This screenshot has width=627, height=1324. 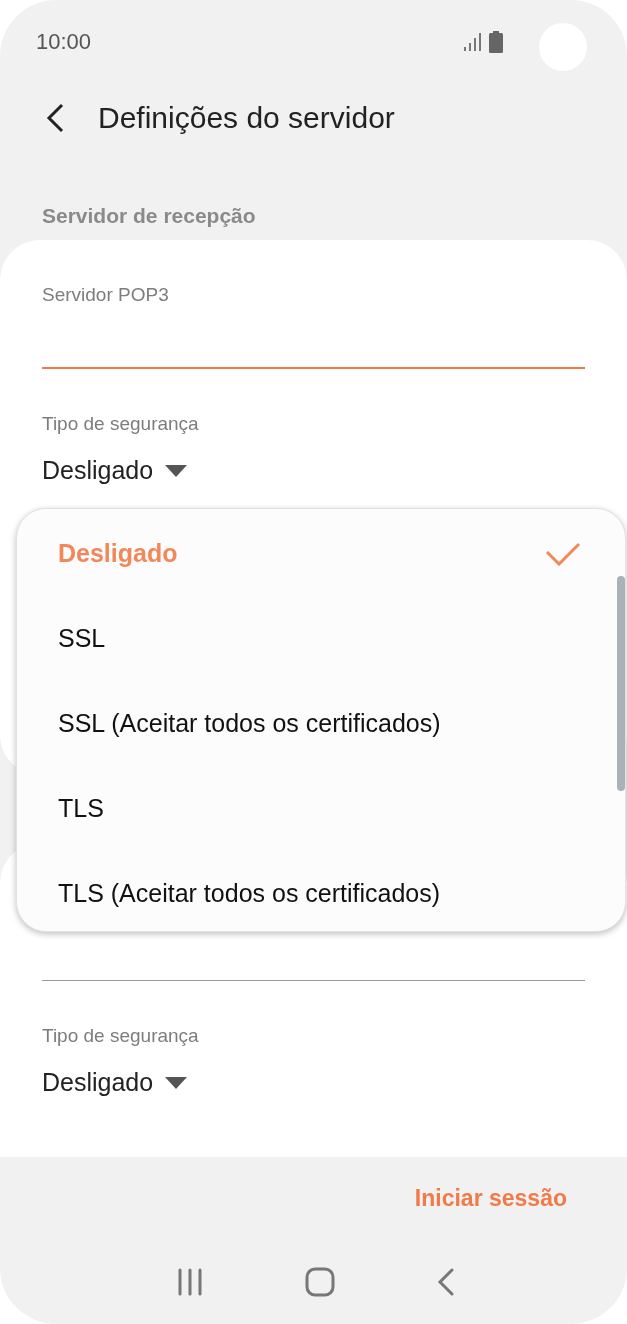 What do you see at coordinates (316, 638) in the screenshot?
I see `menu-option: SSL` at bounding box center [316, 638].